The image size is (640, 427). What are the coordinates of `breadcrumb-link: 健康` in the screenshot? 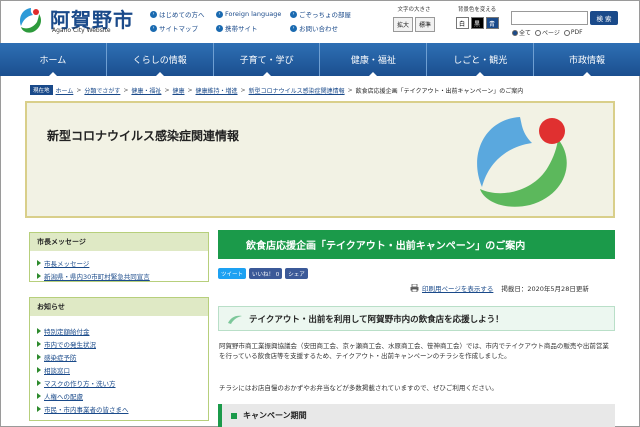 It's located at (178, 90).